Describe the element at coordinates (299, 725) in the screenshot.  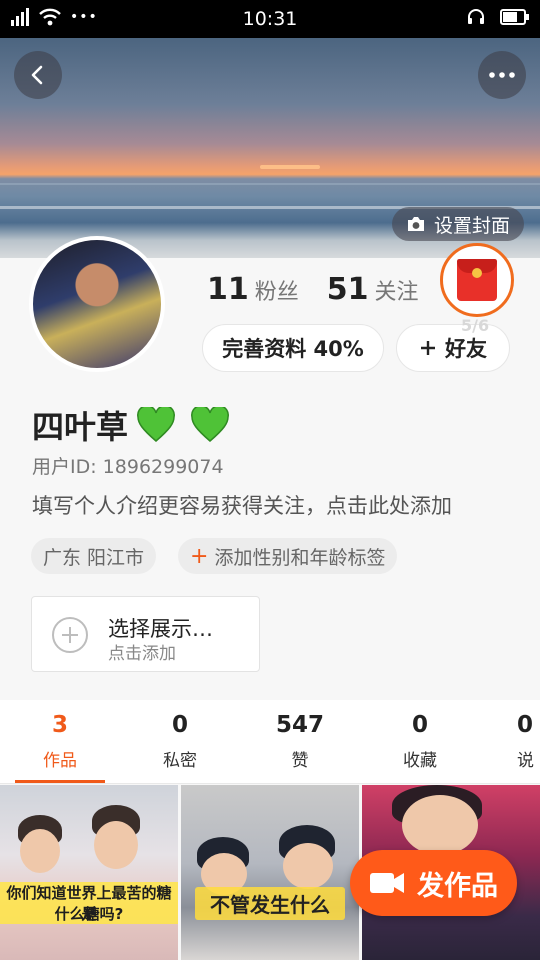
I see `tab-count: 547` at that location.